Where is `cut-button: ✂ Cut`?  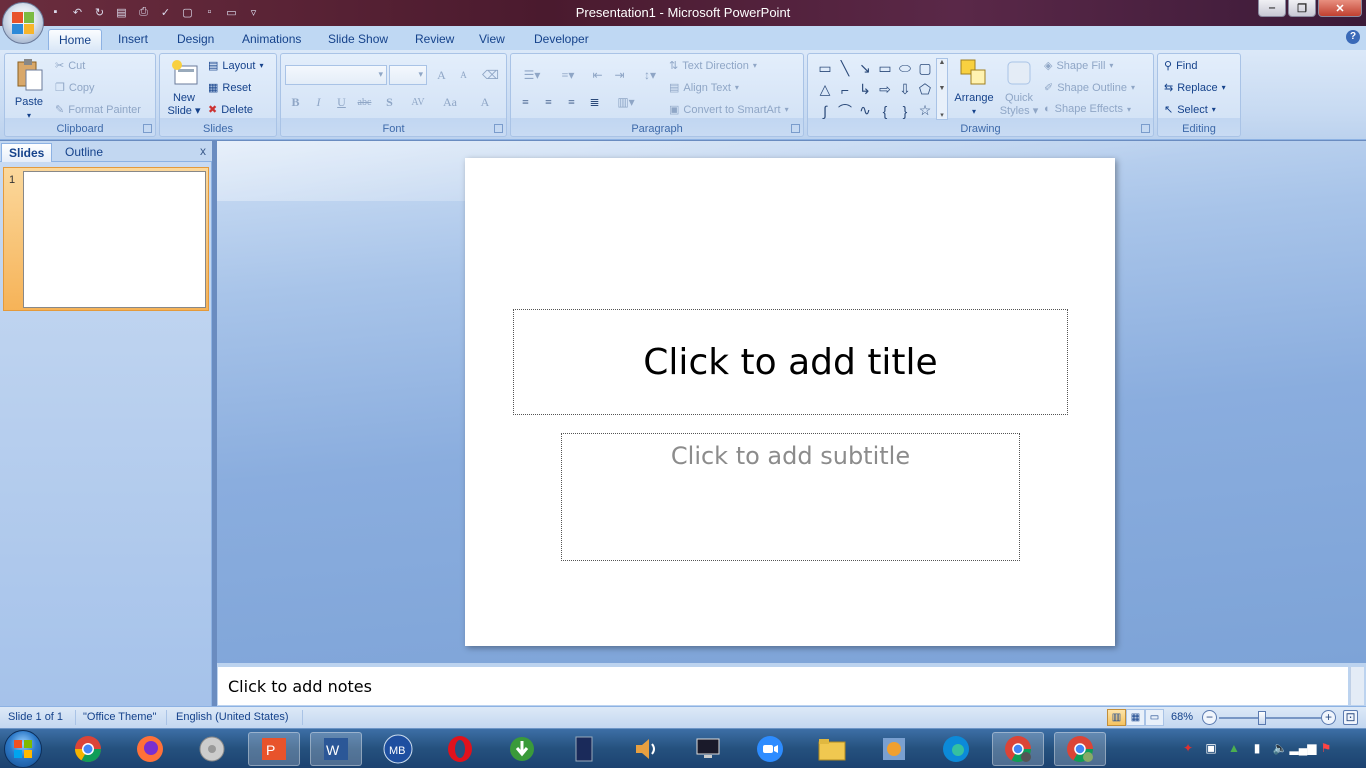 cut-button: ✂ Cut is located at coordinates (70, 66).